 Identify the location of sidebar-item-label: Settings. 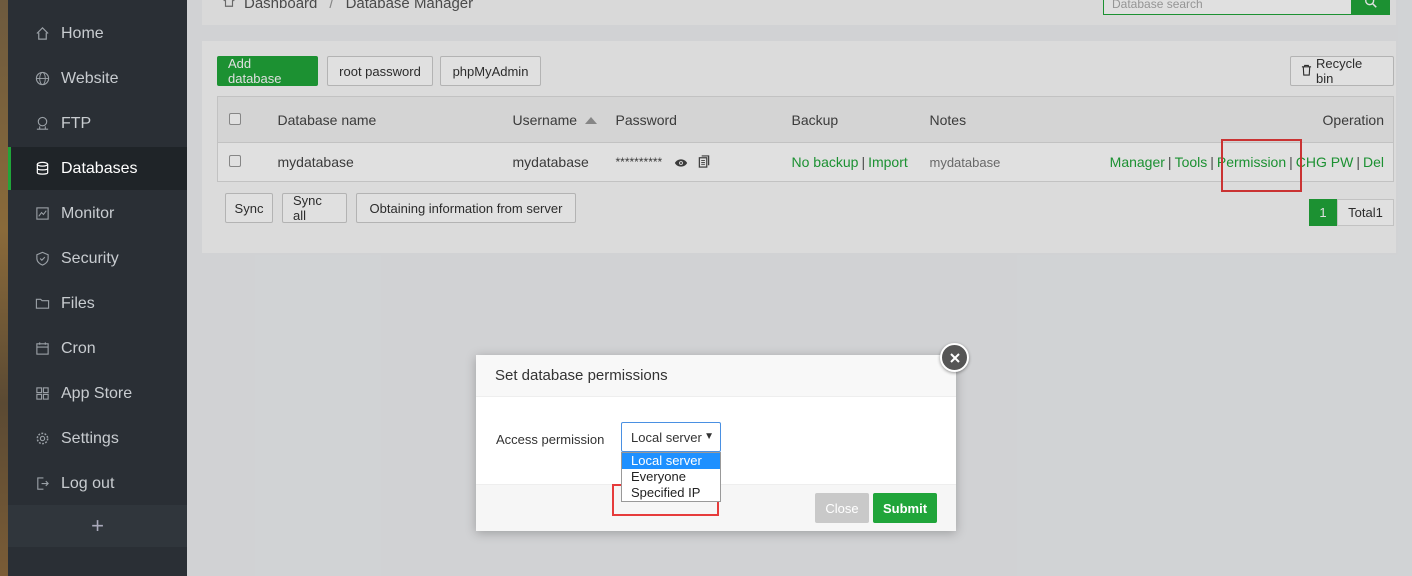
(90, 438).